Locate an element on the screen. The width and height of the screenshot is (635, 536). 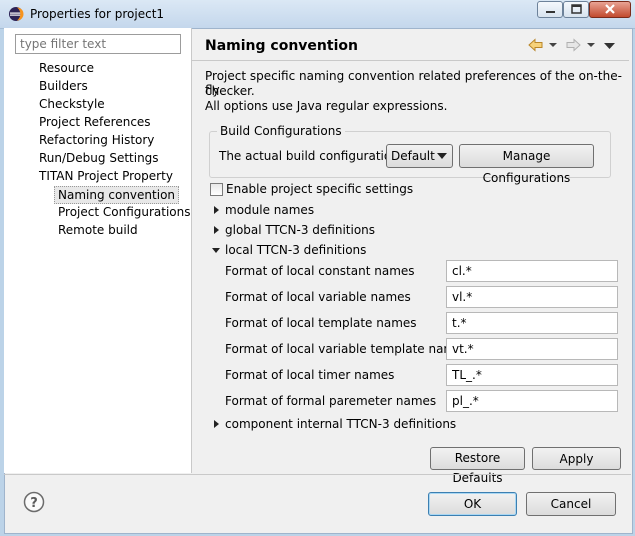
local-constant-label: Format of local constant names is located at coordinates (320, 271).